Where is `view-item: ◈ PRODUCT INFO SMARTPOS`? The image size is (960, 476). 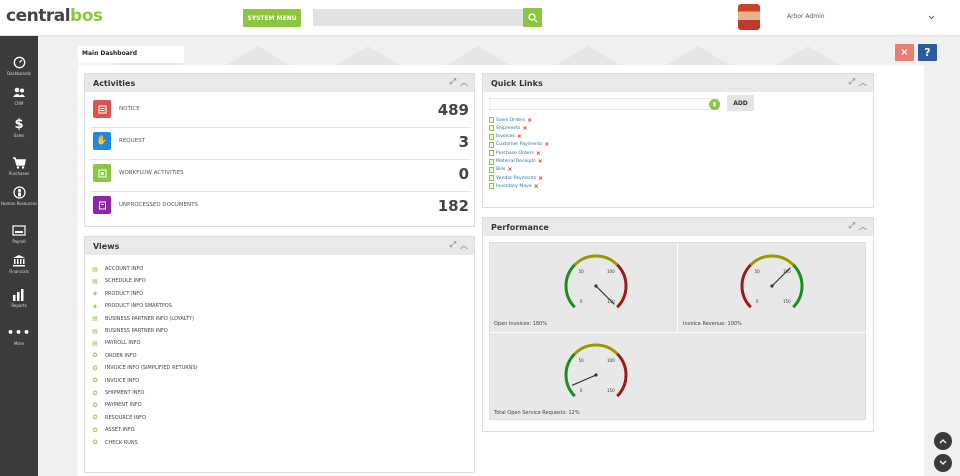 view-item: ◈ PRODUCT INFO SMARTPOS is located at coordinates (131, 306).